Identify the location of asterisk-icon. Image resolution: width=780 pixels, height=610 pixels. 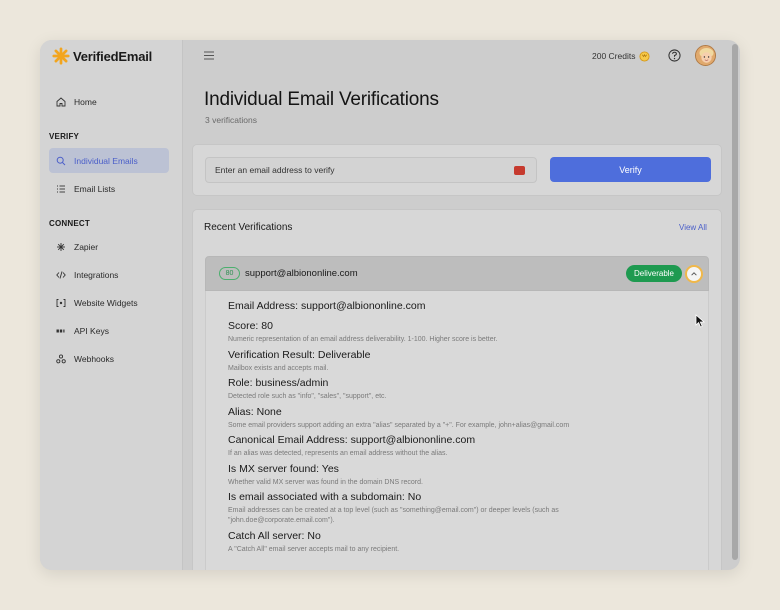
(61, 247).